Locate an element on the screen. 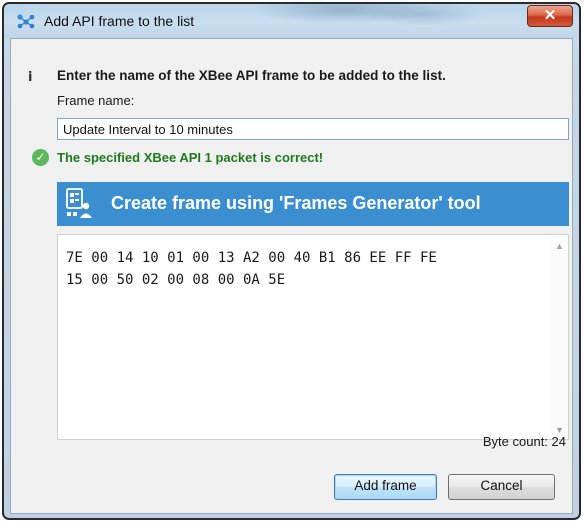 Image resolution: width=585 pixels, height=523 pixels. vertical-scrollbar: ▲ ▼ is located at coordinates (559, 337).